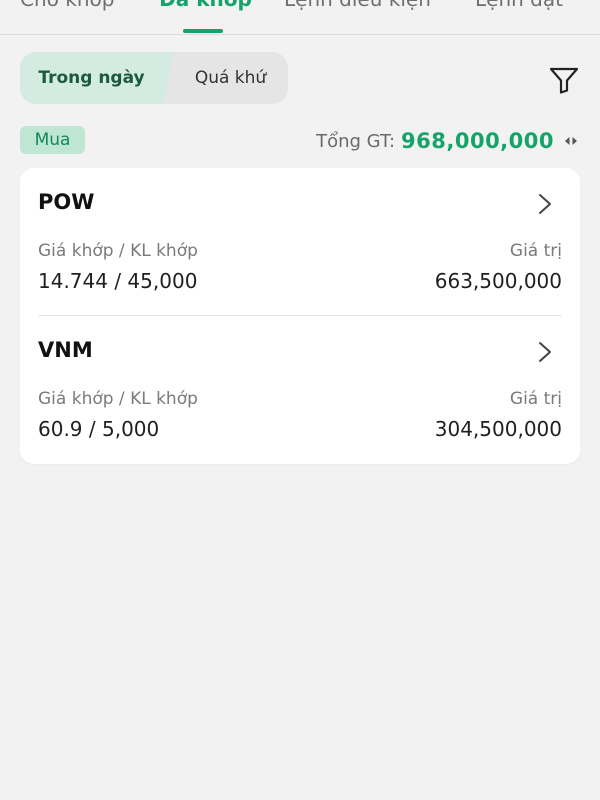  Describe the element at coordinates (65, 350) in the screenshot. I see `order-symbol: VNM` at that location.